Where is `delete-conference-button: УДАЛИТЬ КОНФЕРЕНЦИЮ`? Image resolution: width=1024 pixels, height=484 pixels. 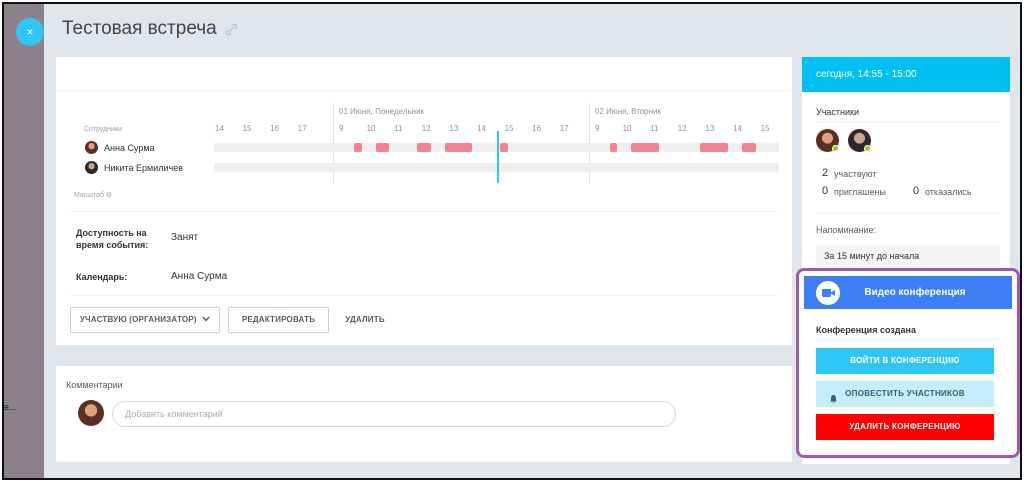 delete-conference-button: УДАЛИТЬ КОНФЕРЕНЦИЮ is located at coordinates (905, 427).